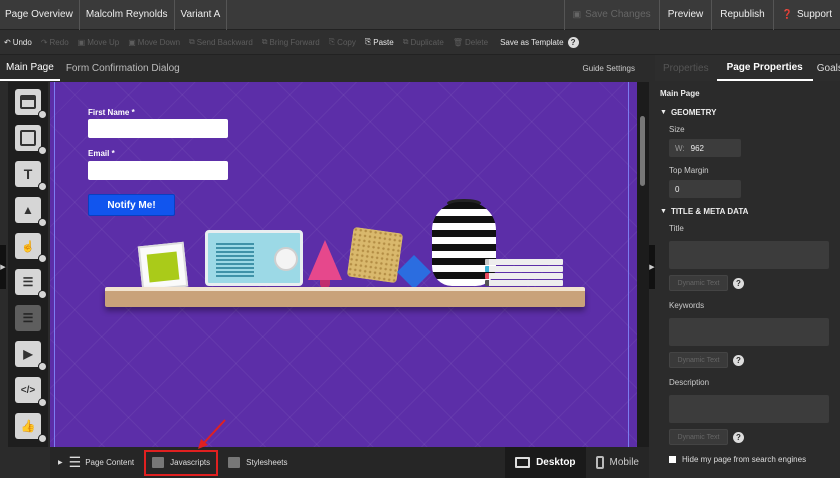 The width and height of the screenshot is (840, 478). What do you see at coordinates (383, 42) in the screenshot?
I see `paste-label: Paste` at bounding box center [383, 42].